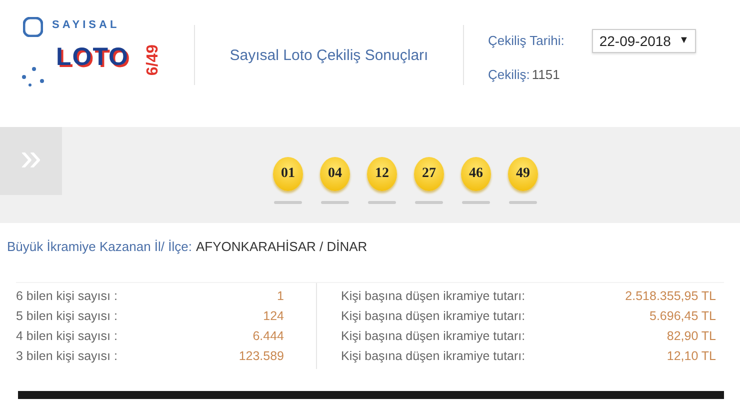 The height and width of the screenshot is (417, 740). Describe the element at coordinates (670, 296) in the screenshot. I see `prize-amount: 2.518.355,95 TL` at that location.